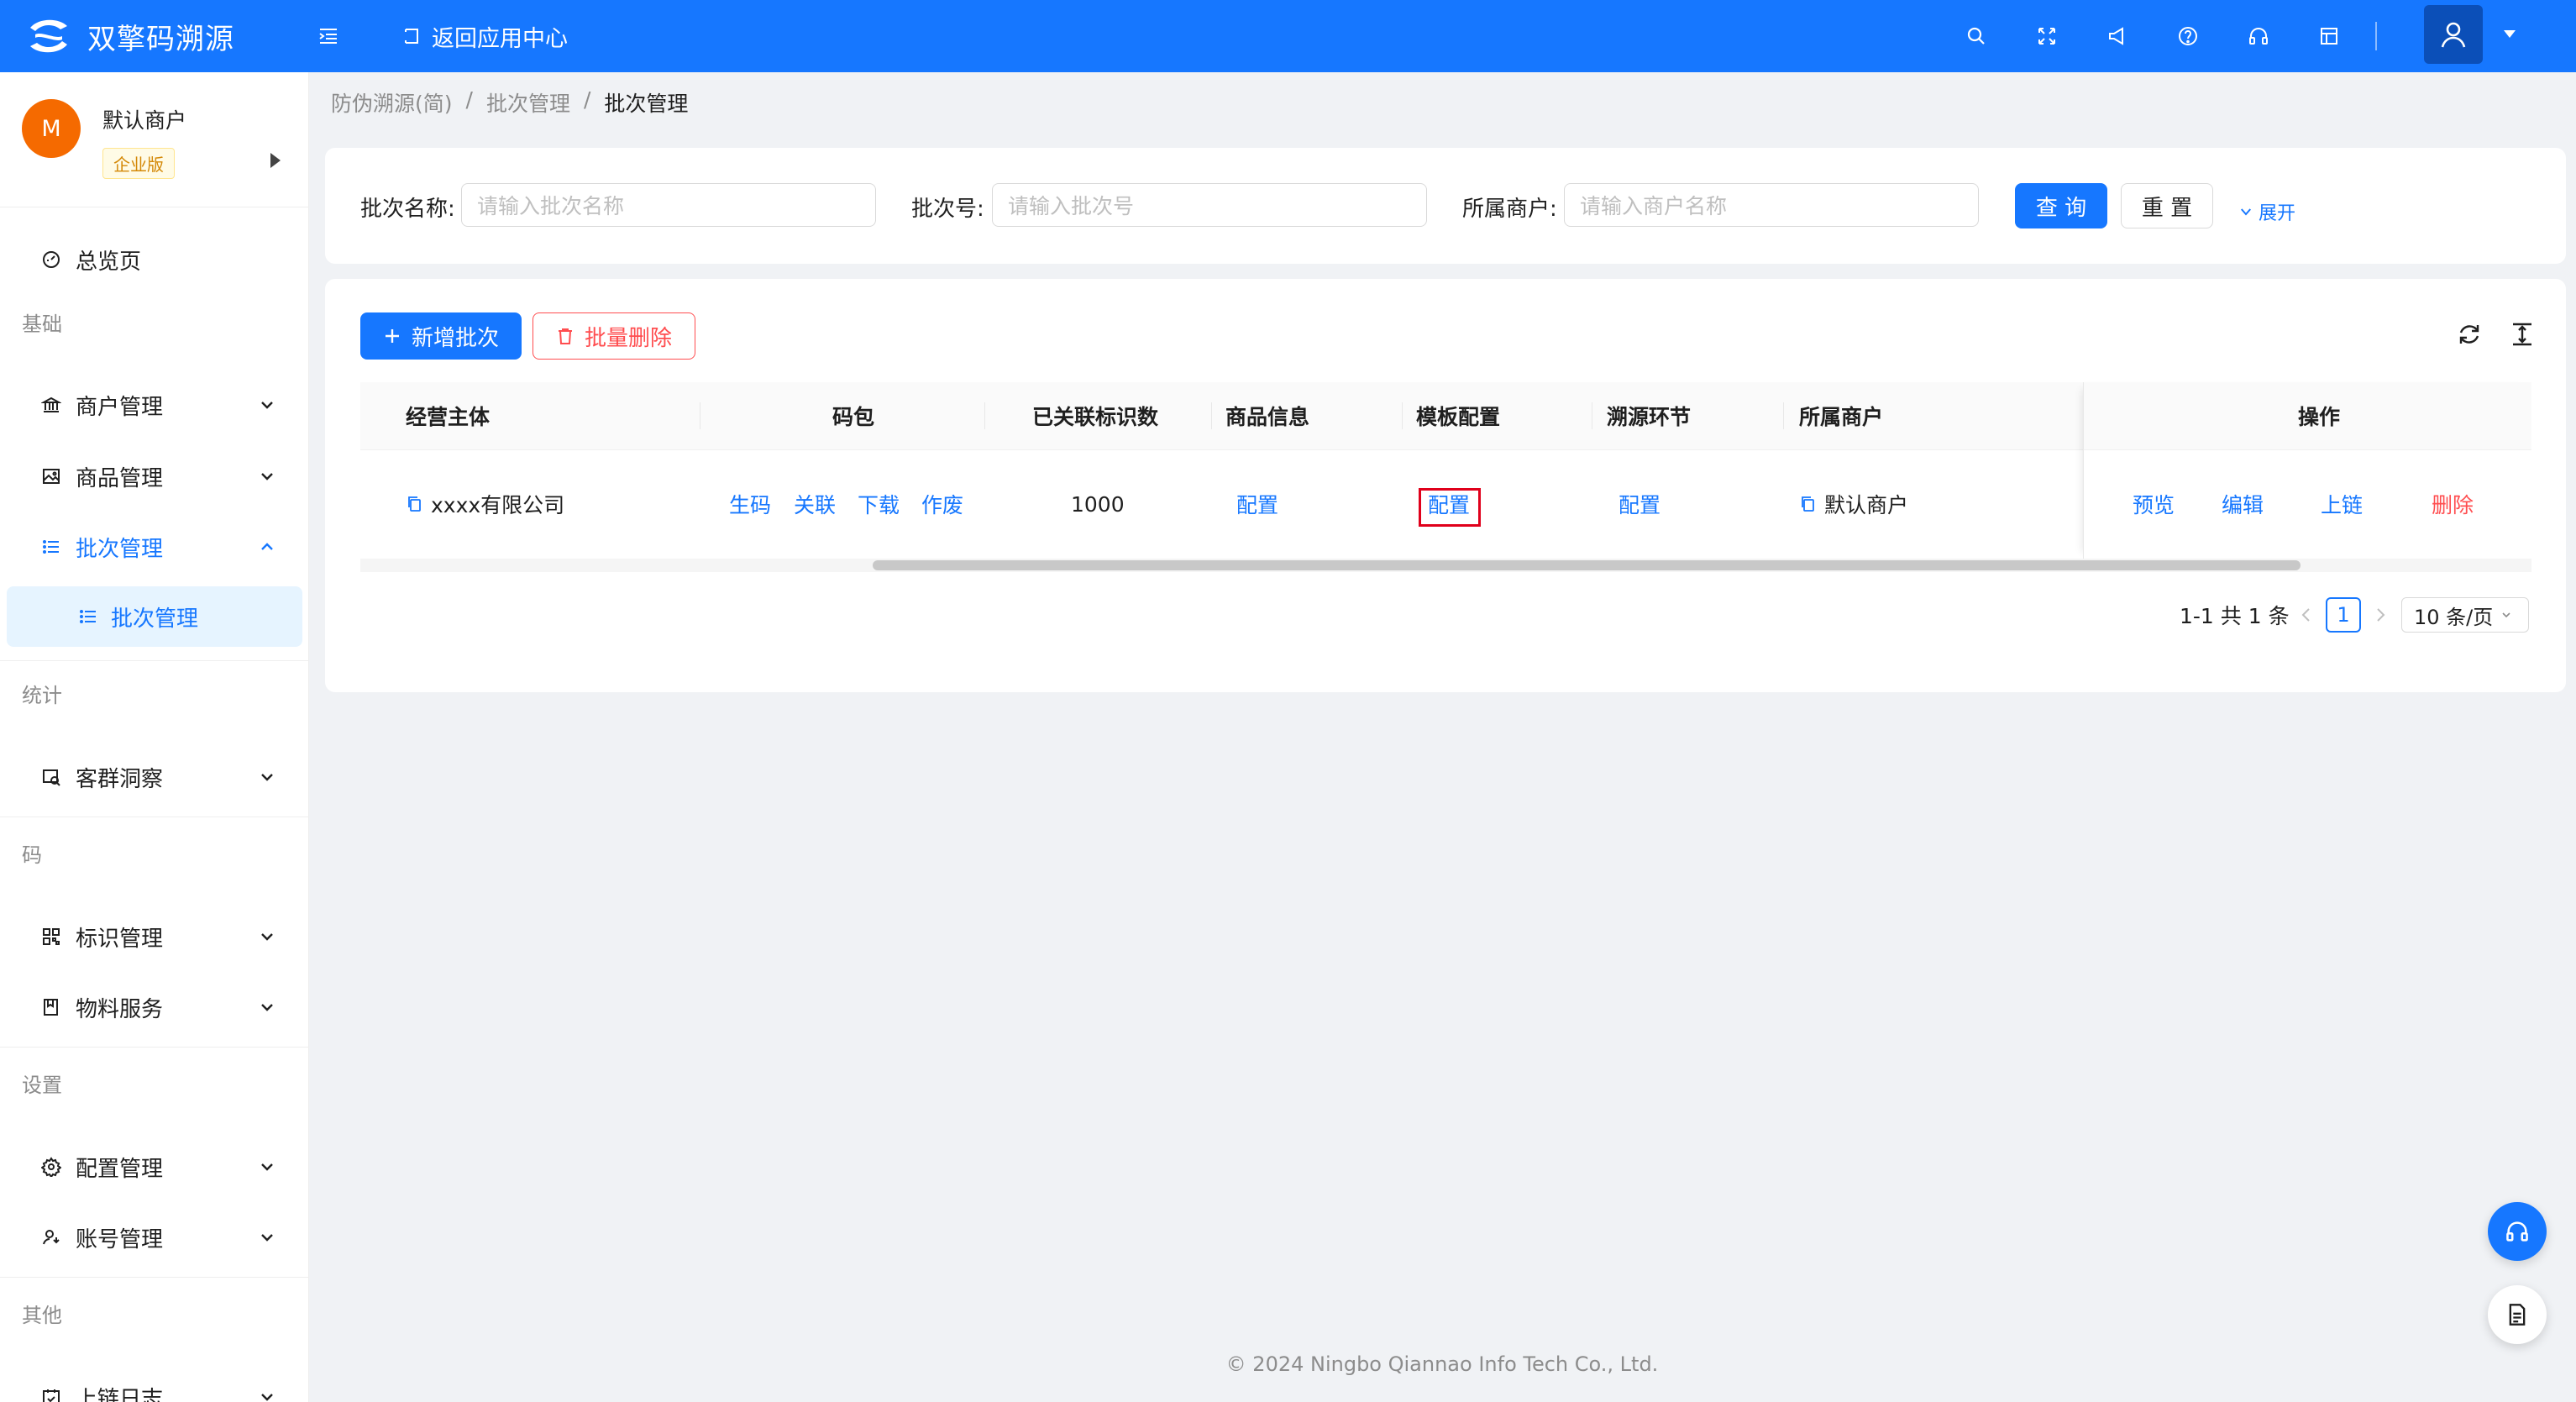 This screenshot has height=1402, width=2576. What do you see at coordinates (120, 549) in the screenshot?
I see `sidebar-item-label: 批次管理` at bounding box center [120, 549].